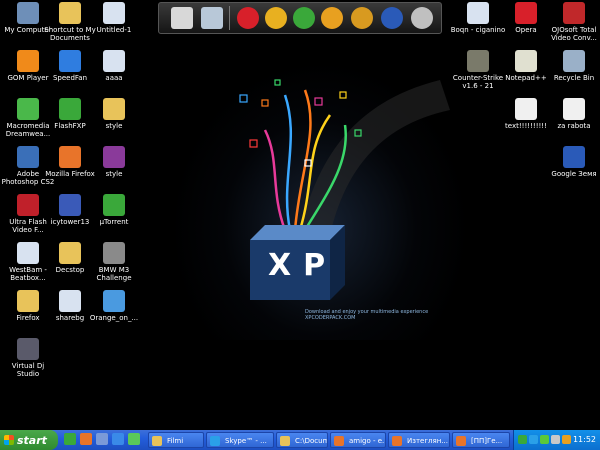 The image size is (600, 450). Describe the element at coordinates (332, 18) in the screenshot. I see `dock-winamp-icon` at that location.